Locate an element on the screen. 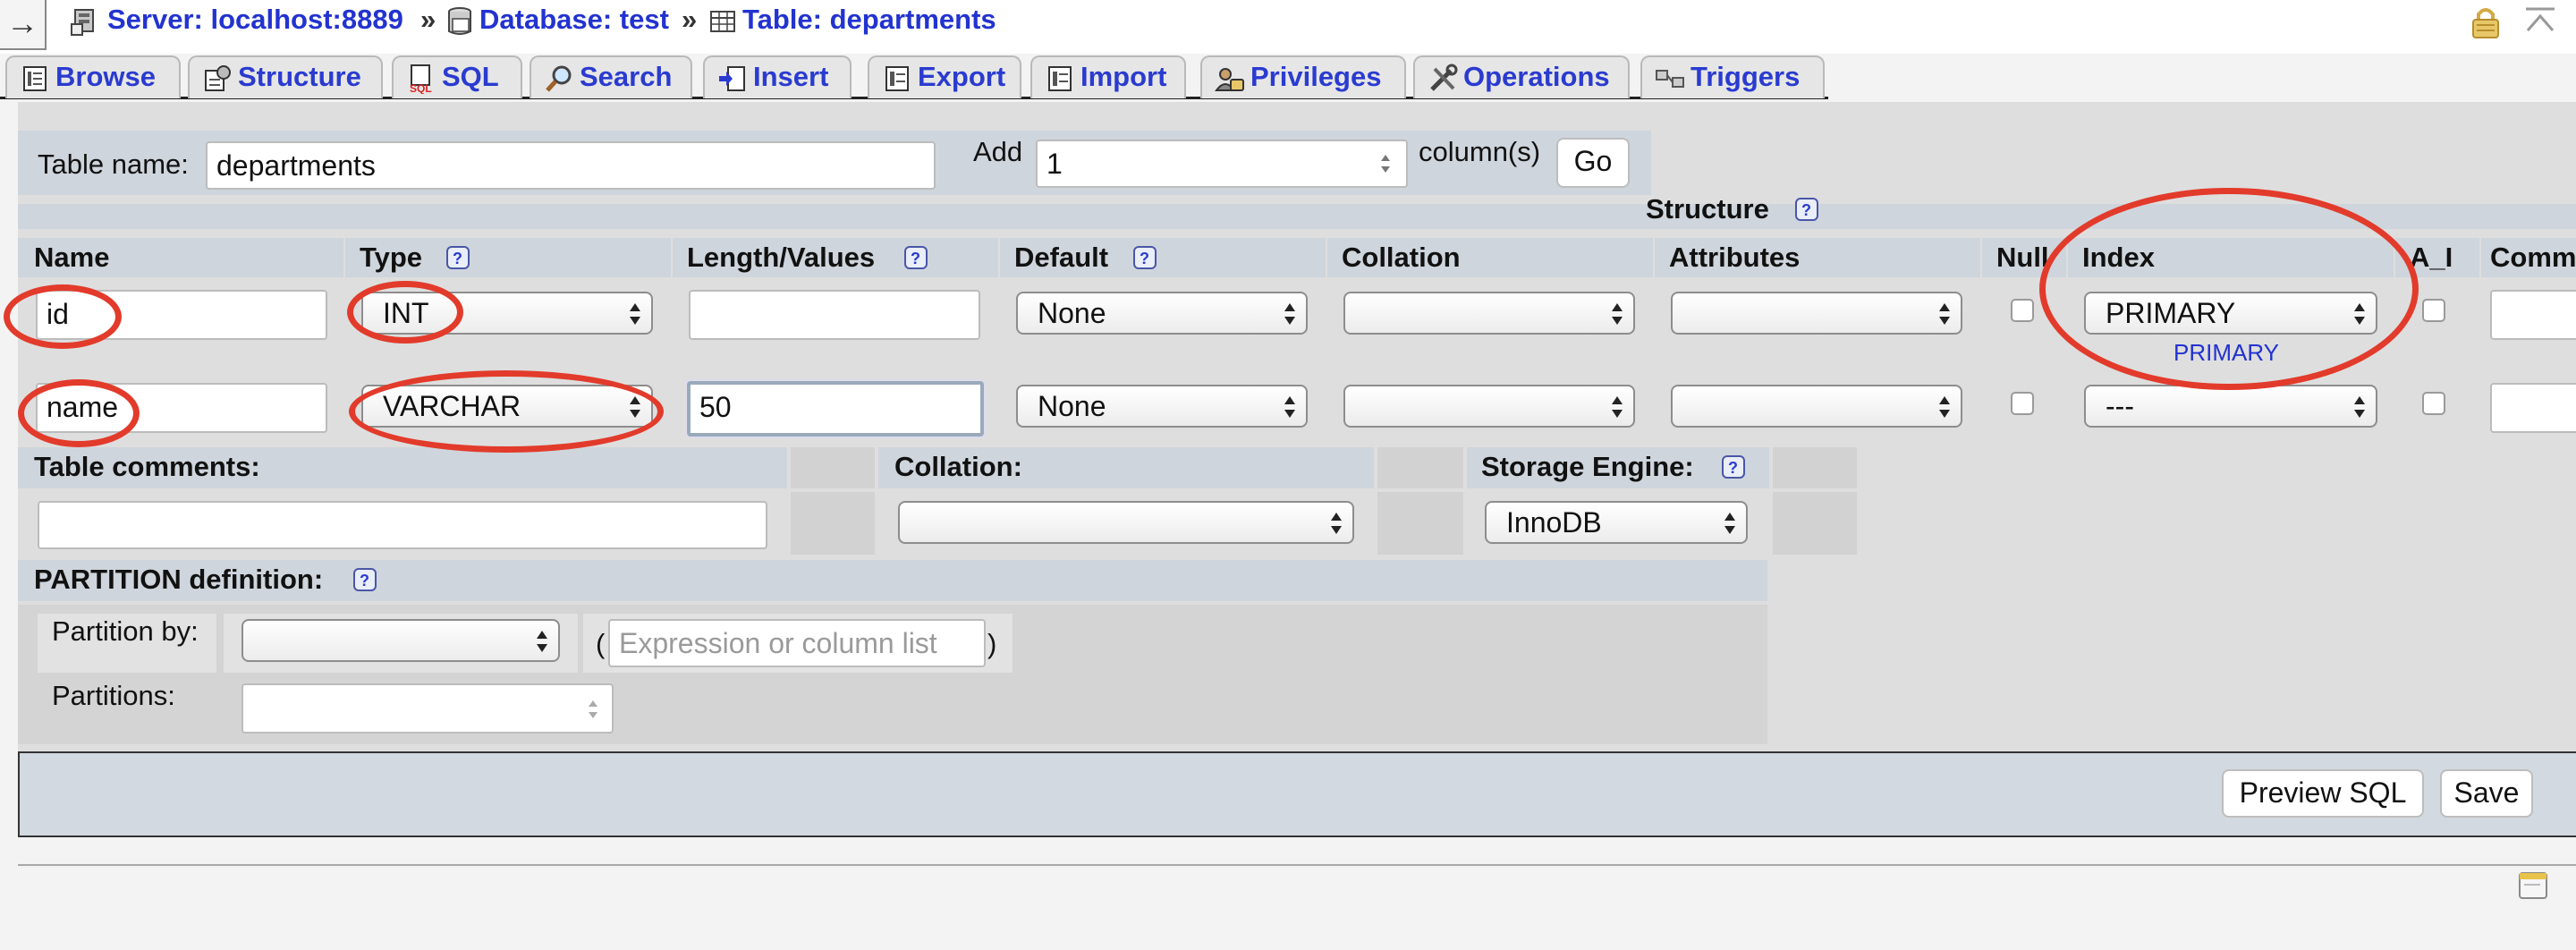 The height and width of the screenshot is (950, 2576). tab-export: Export is located at coordinates (944, 76).